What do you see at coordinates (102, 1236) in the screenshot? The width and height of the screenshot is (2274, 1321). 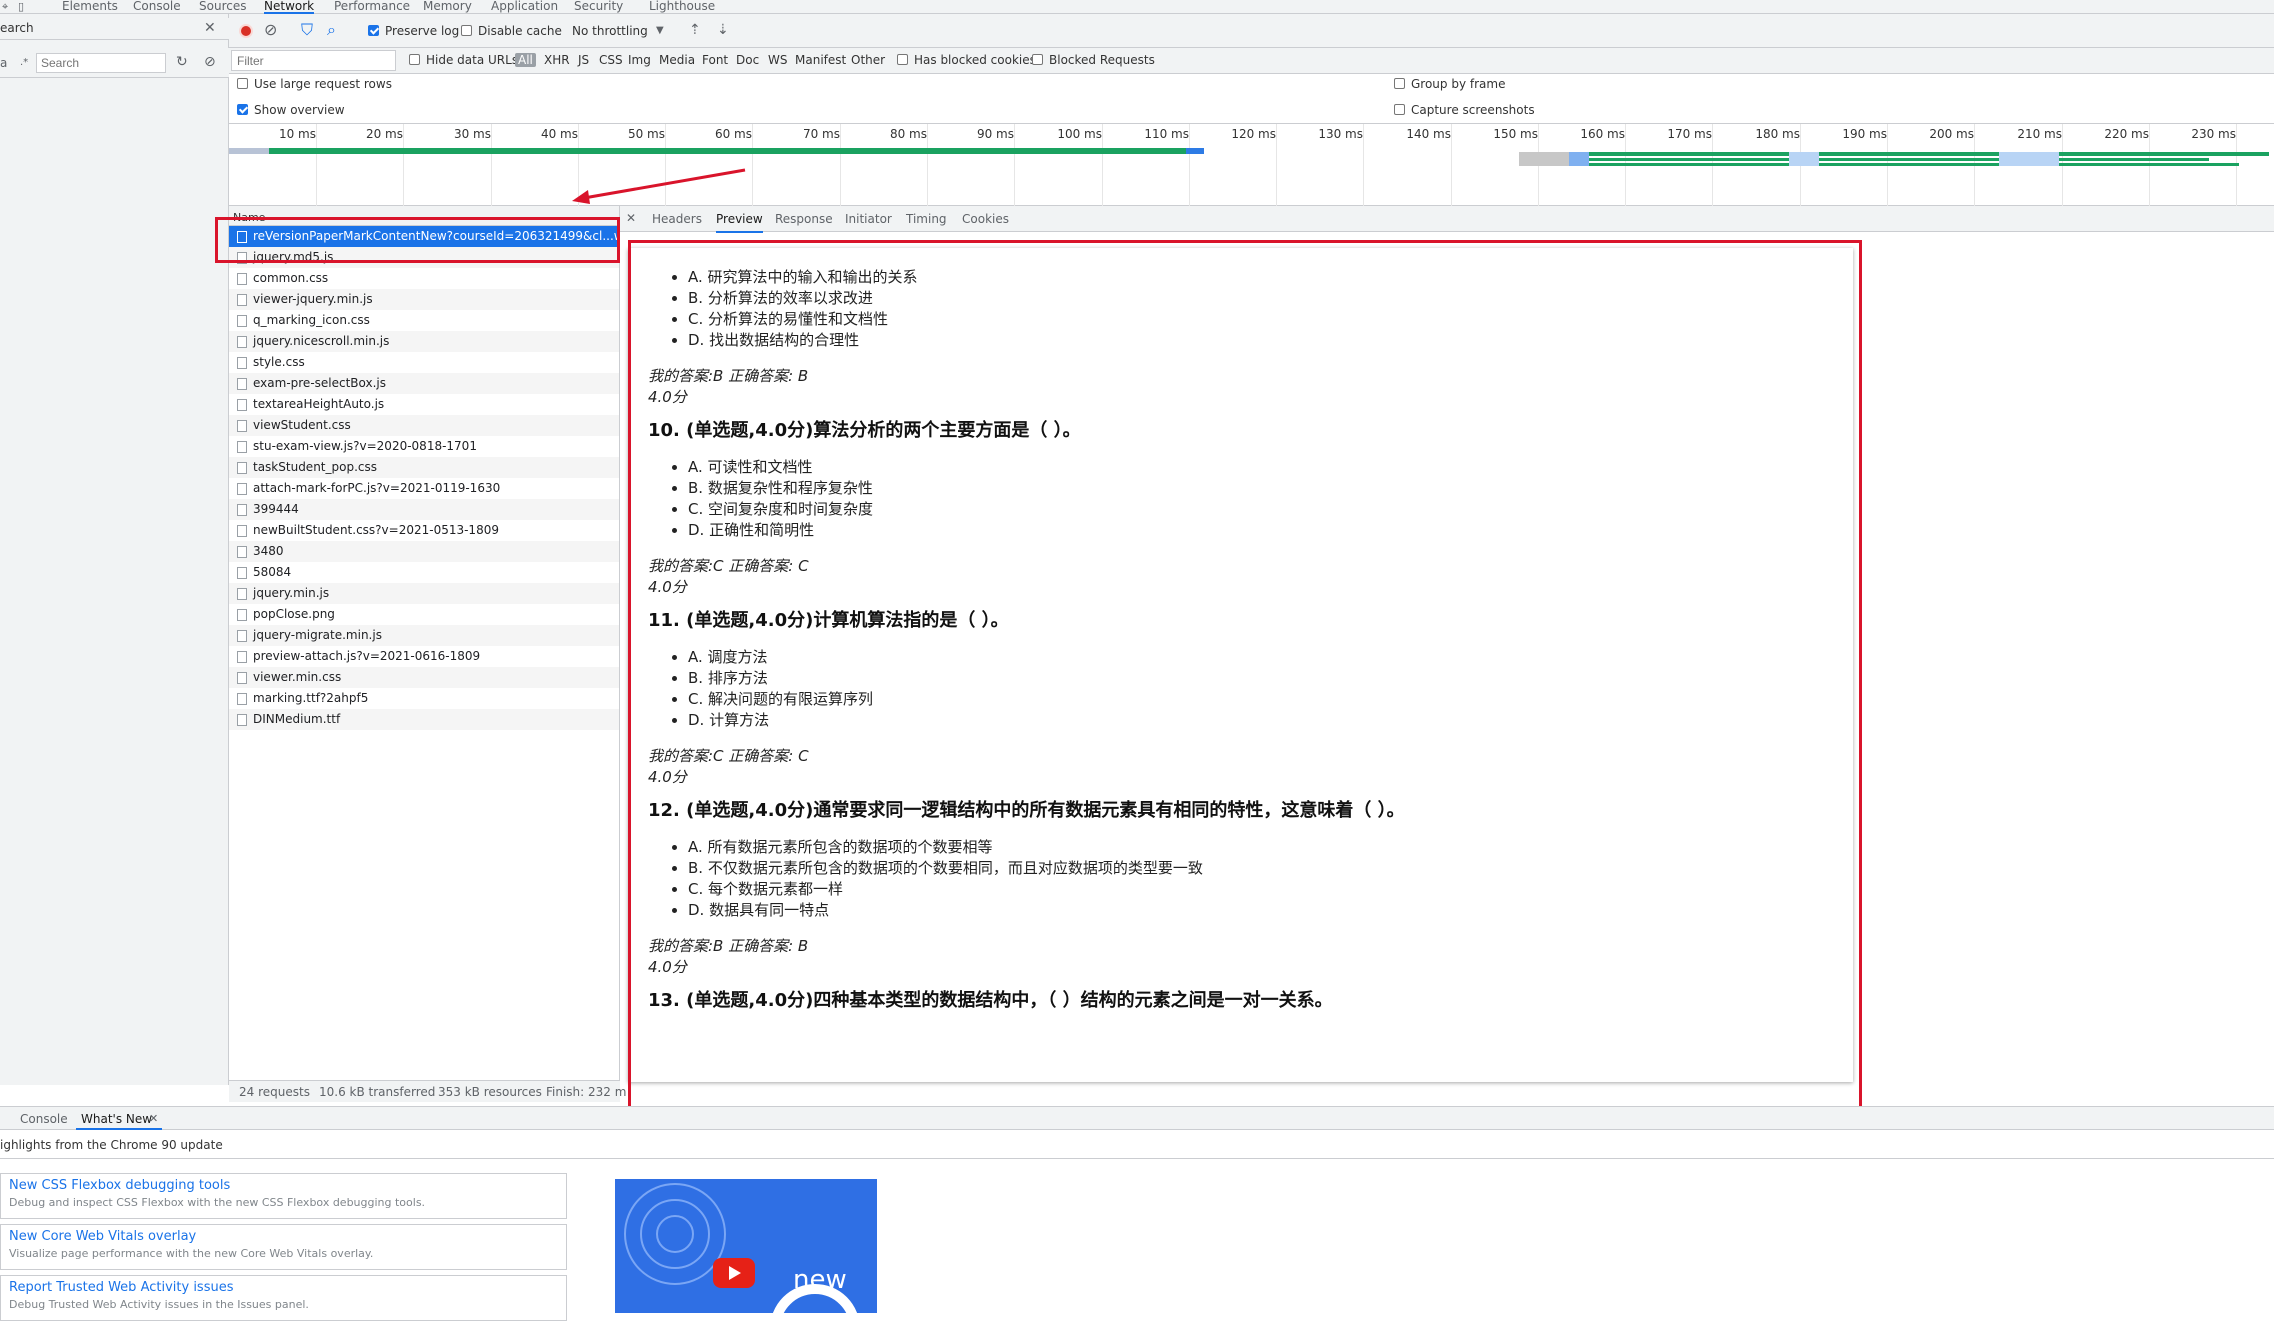 I see `card-title: New Core Web Vitals overlay` at bounding box center [102, 1236].